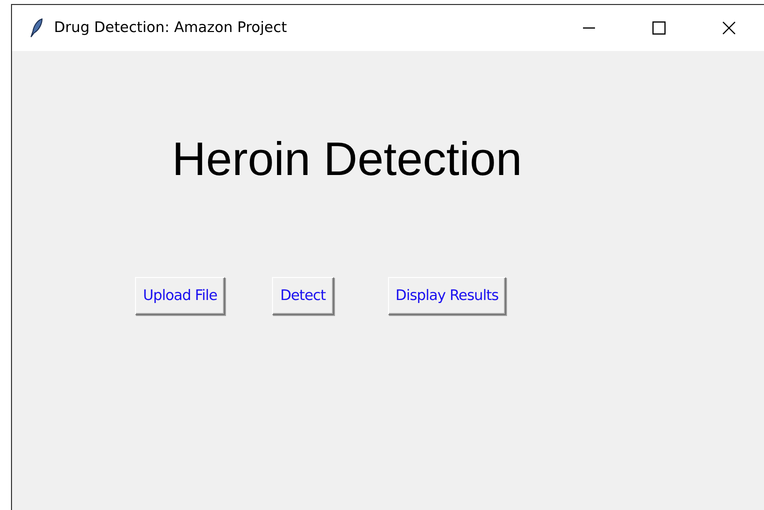  Describe the element at coordinates (36, 28) in the screenshot. I see `feather-icon` at that location.